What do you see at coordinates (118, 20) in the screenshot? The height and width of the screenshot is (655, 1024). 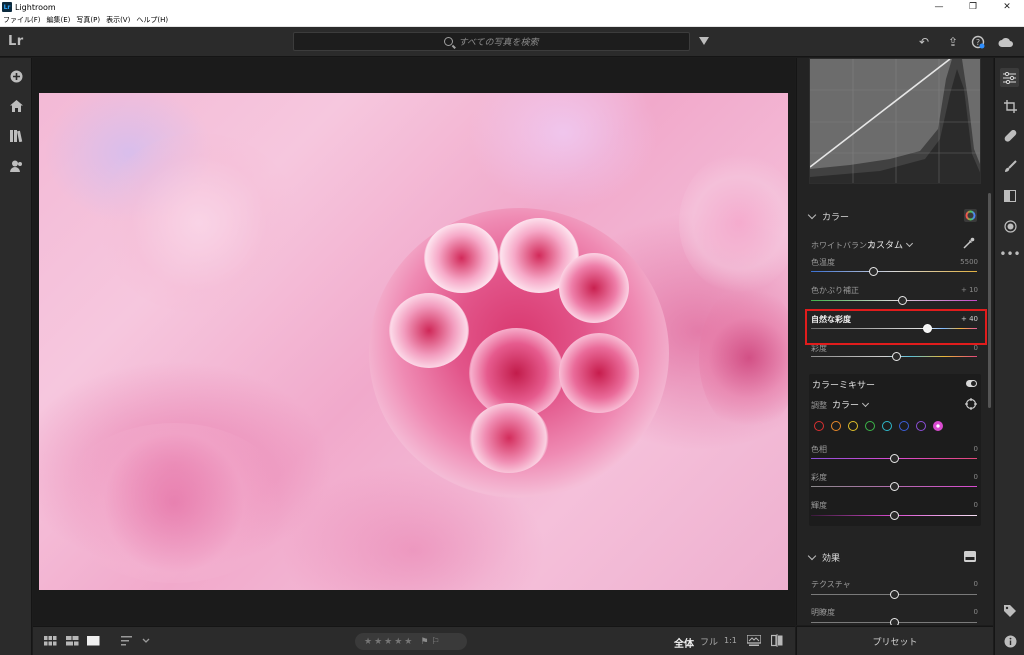 I see `menu-view: 表示(V)` at bounding box center [118, 20].